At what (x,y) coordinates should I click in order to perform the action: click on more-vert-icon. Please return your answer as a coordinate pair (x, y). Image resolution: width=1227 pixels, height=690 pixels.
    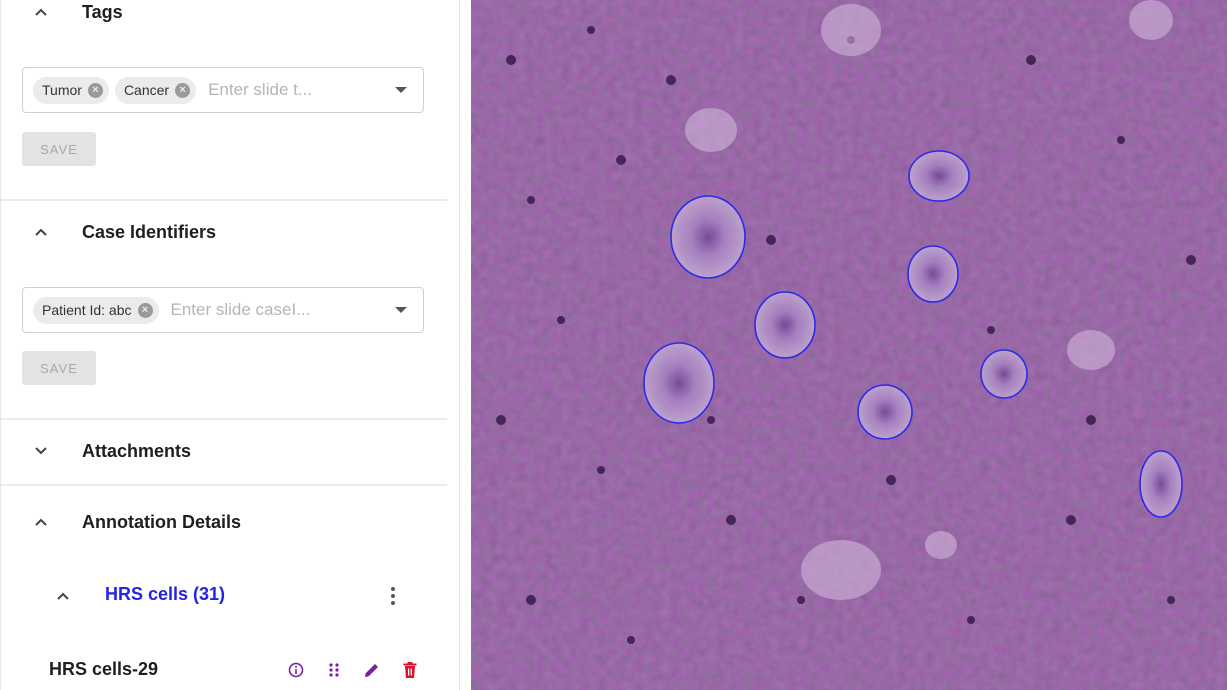
    Looking at the image, I should click on (393, 596).